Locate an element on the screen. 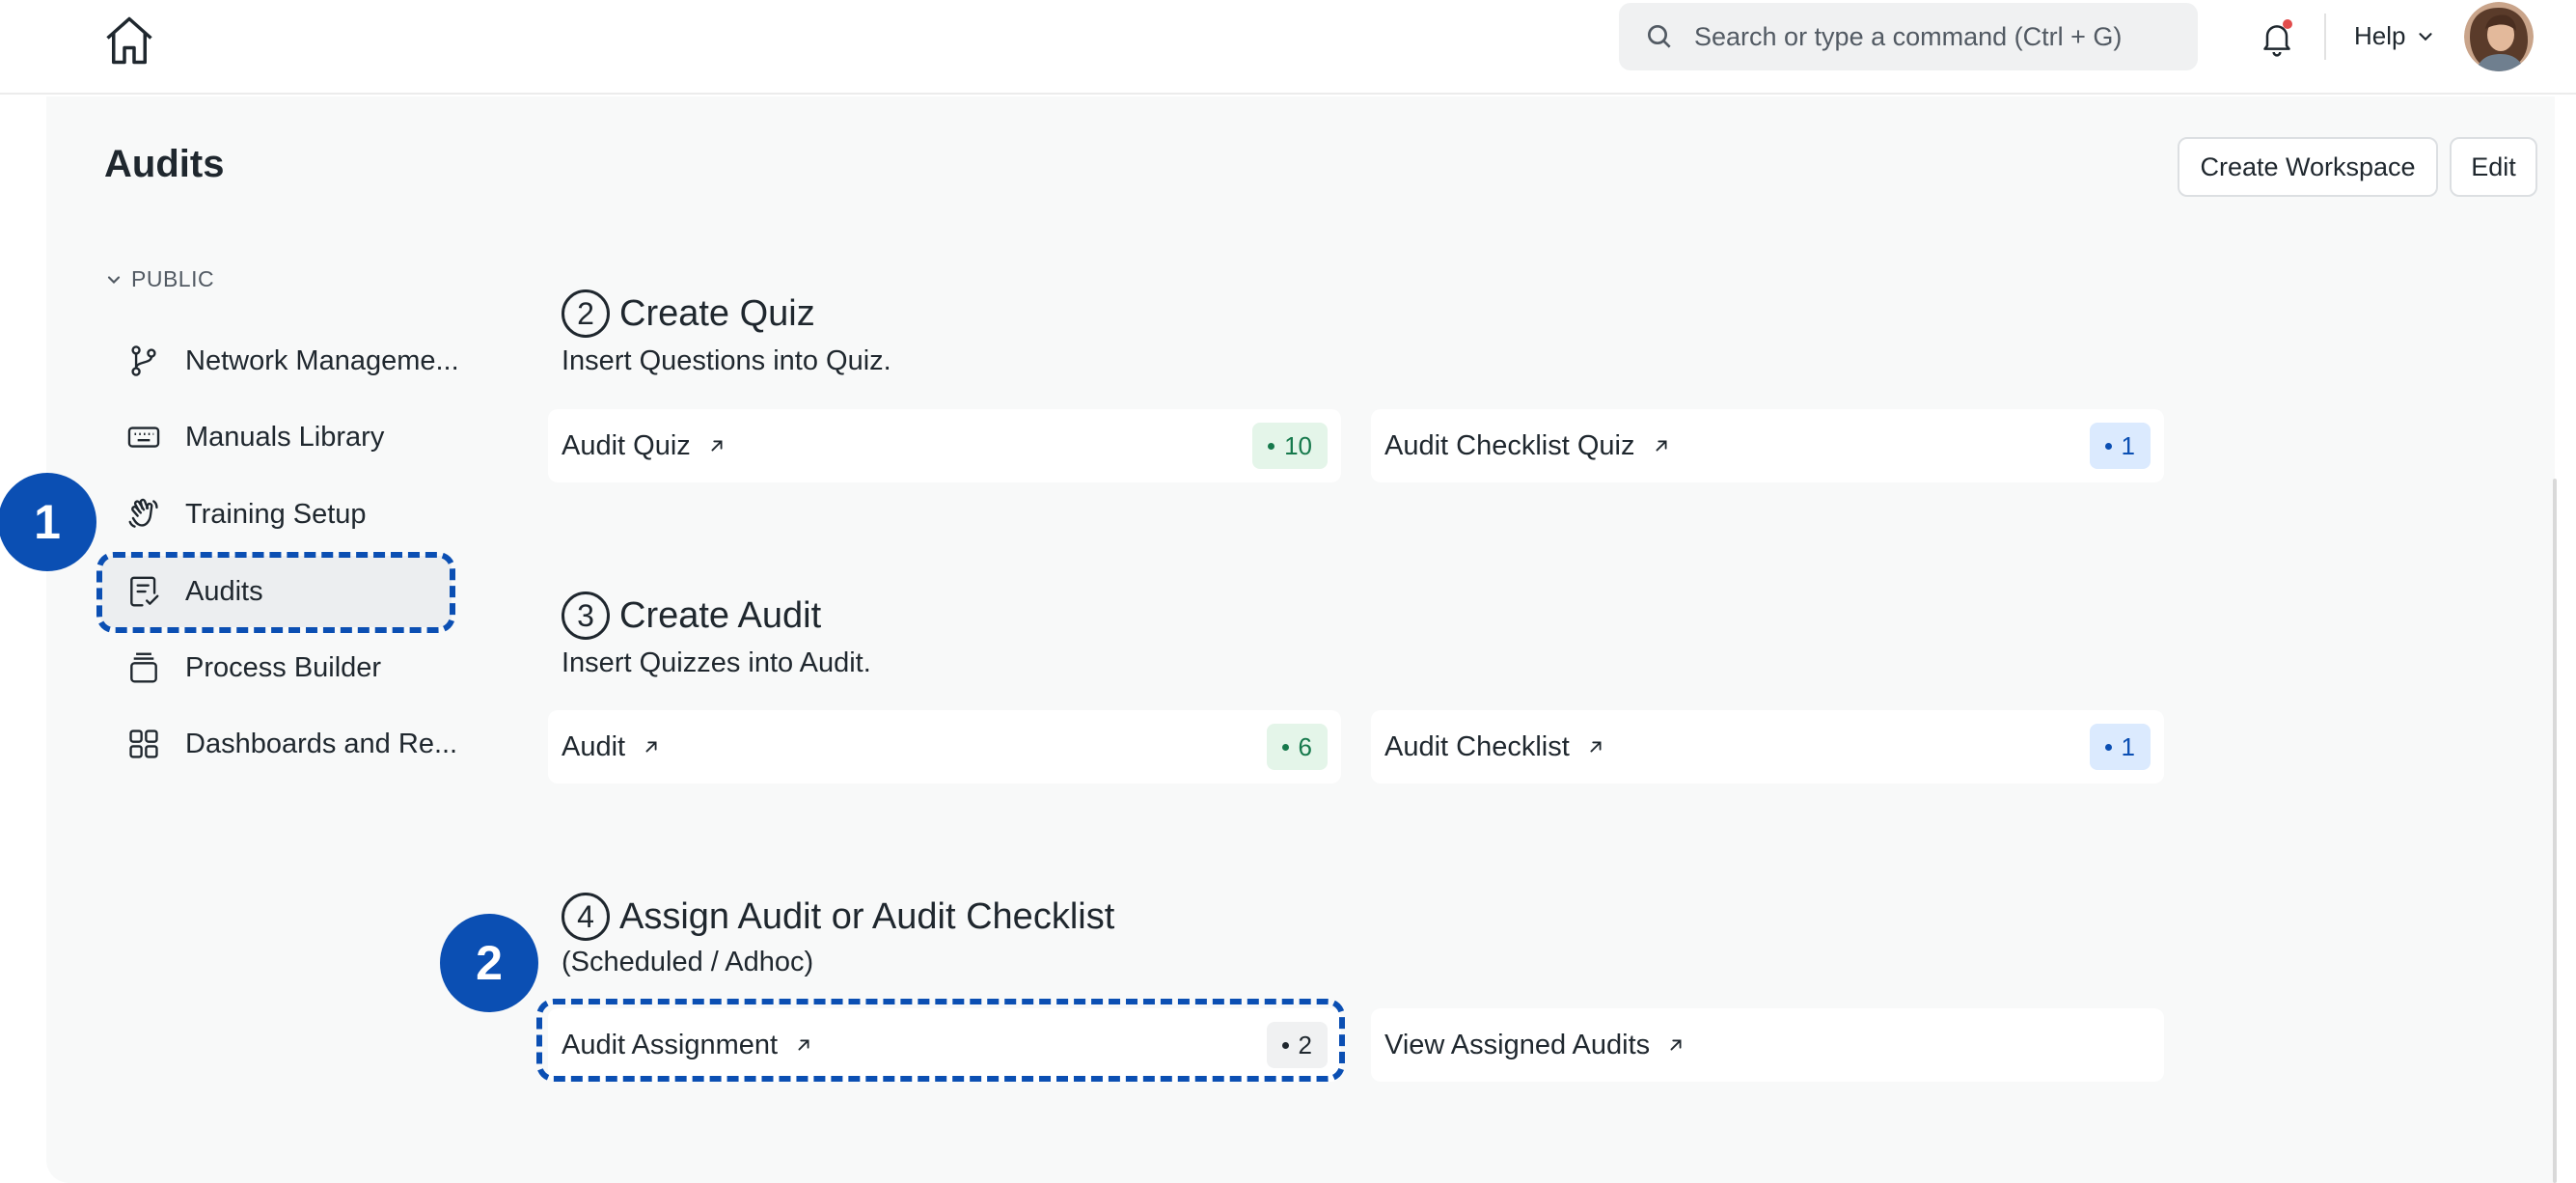 The width and height of the screenshot is (2576, 1183). navbar-divider is located at coordinates (2325, 37).